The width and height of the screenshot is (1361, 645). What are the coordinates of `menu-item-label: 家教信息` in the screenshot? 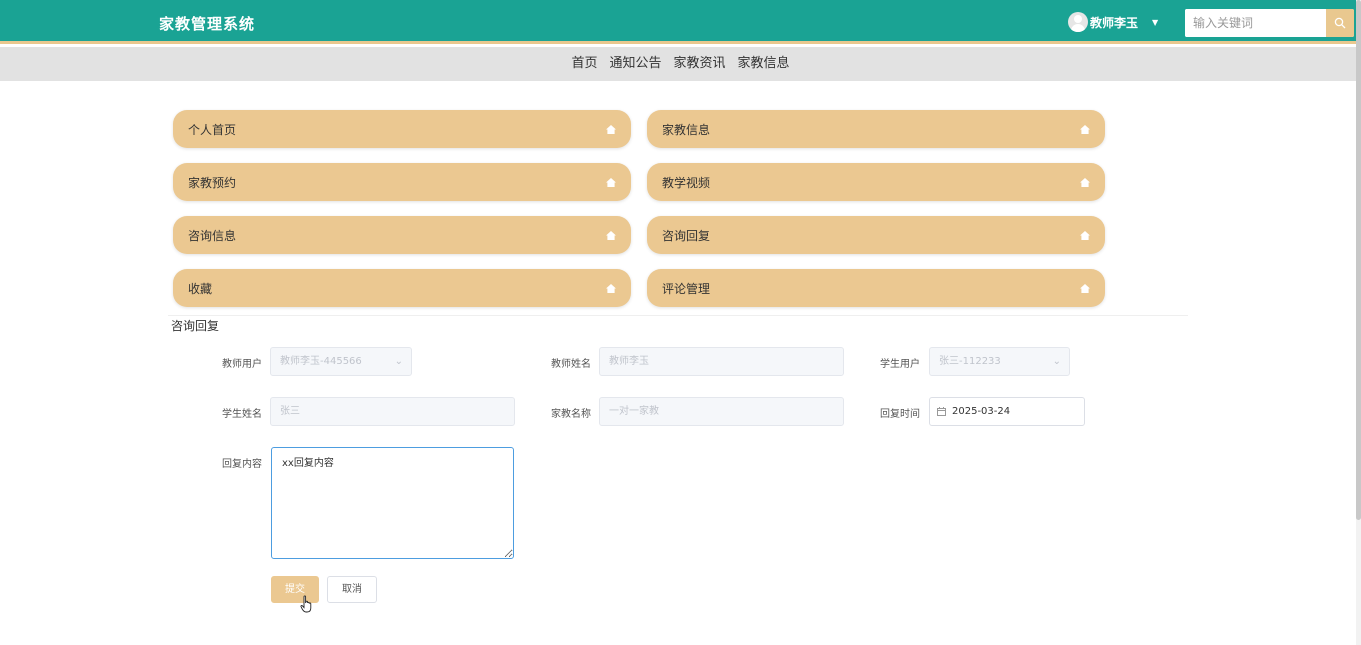 It's located at (686, 130).